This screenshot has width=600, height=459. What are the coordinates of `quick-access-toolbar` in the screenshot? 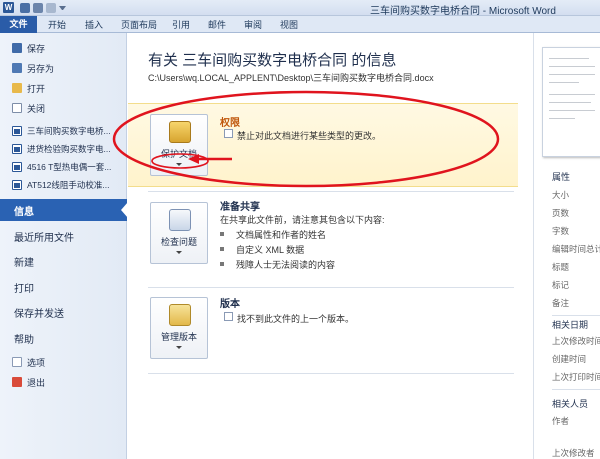 It's located at (43, 8).